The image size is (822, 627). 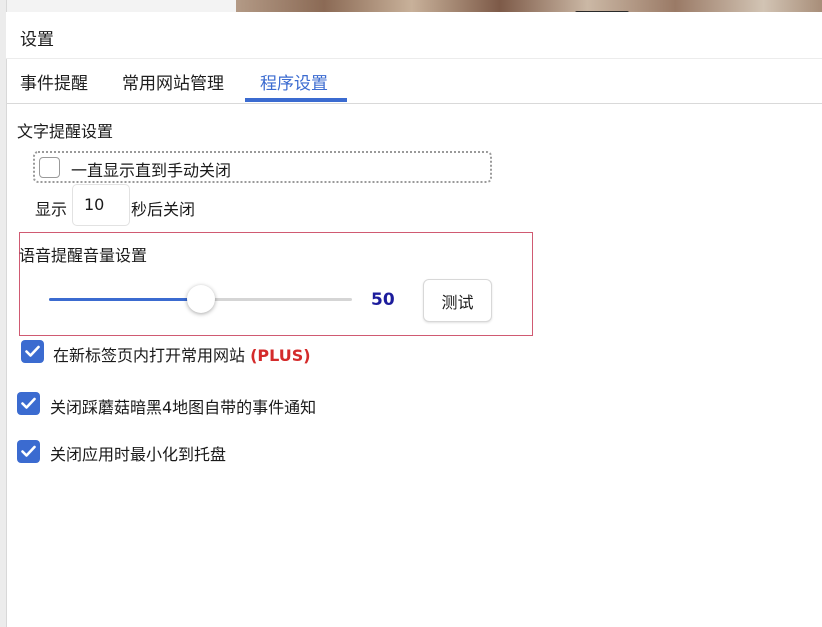 I want to click on open-in-new-tab-checkbox, so click(x=32, y=351).